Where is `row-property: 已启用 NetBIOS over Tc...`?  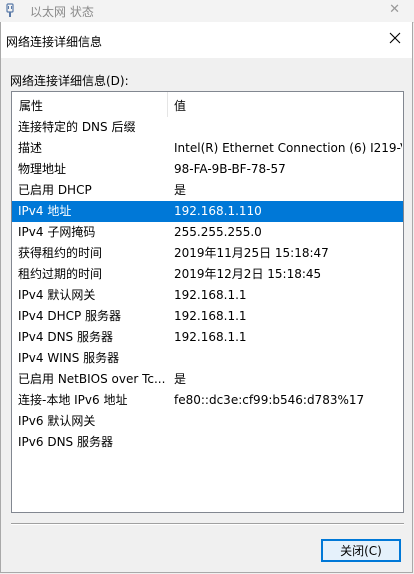
row-property: 已启用 NetBIOS over Tc... is located at coordinates (92, 379).